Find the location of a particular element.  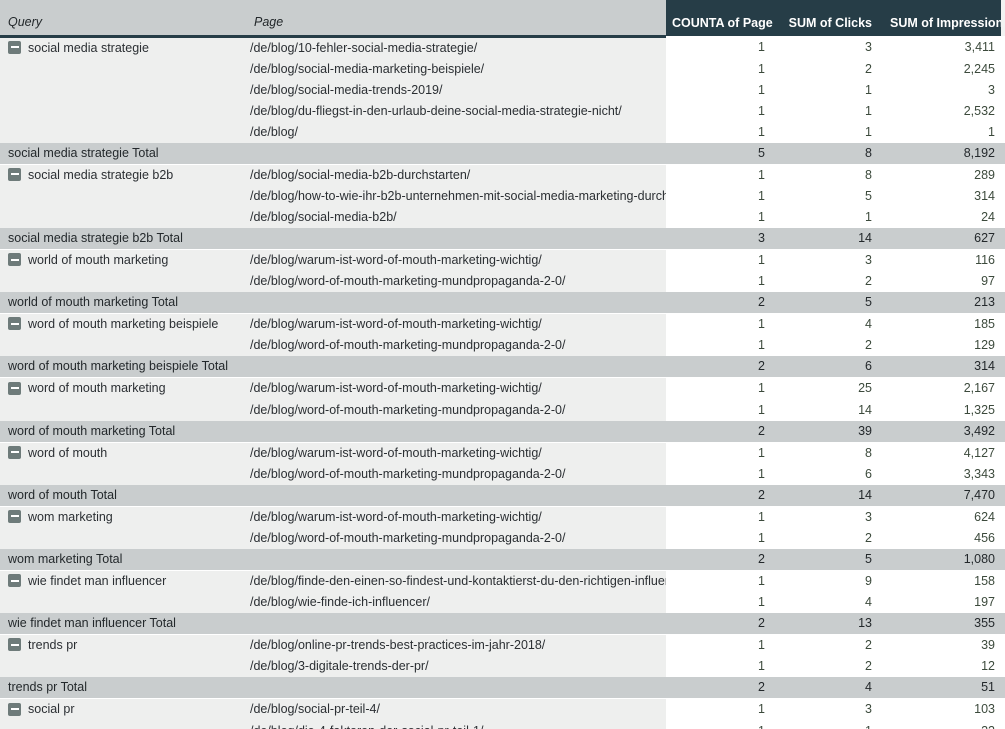

header-right-edge is located at coordinates (1003, 18).